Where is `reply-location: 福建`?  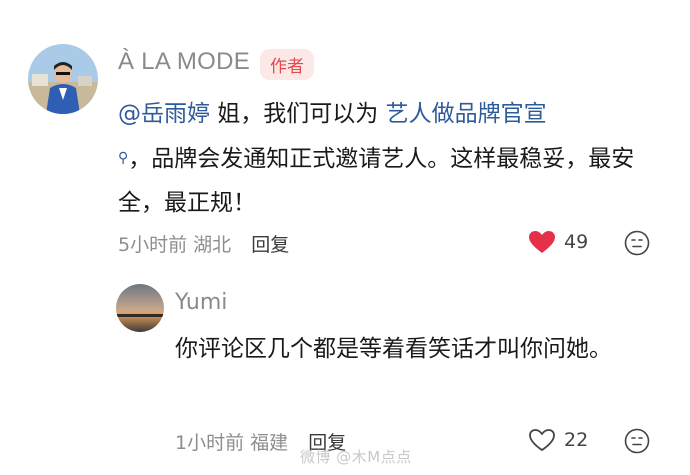
reply-location: 福建 is located at coordinates (269, 443).